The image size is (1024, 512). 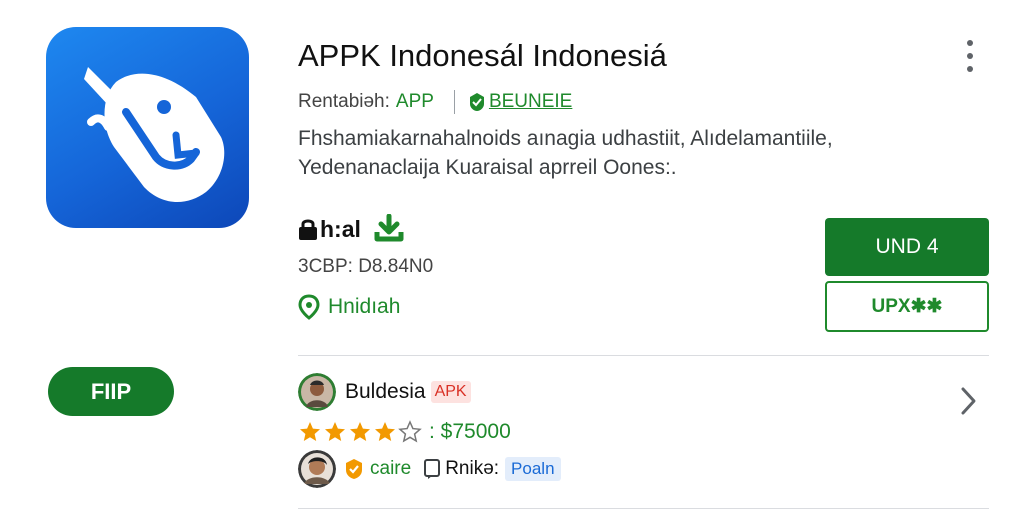 What do you see at coordinates (415, 102) in the screenshot?
I see `category-link: APP` at bounding box center [415, 102].